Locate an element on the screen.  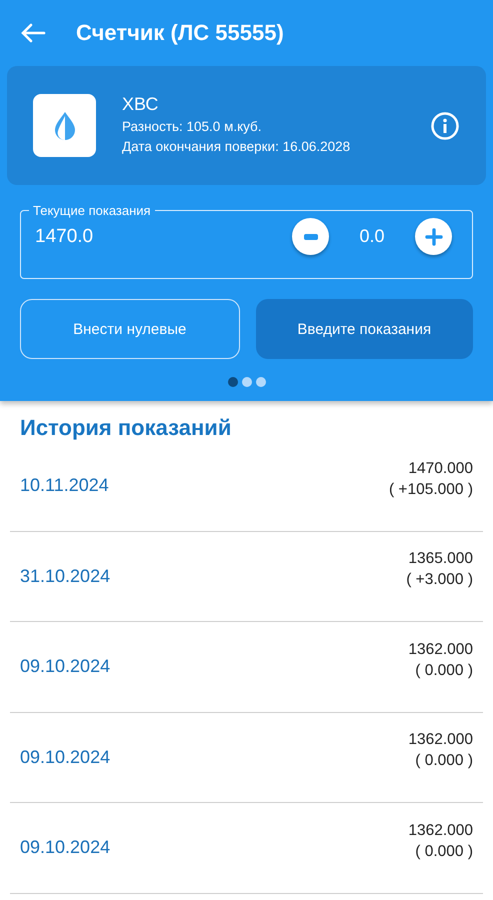
field-label: Текущие показания is located at coordinates (92, 210).